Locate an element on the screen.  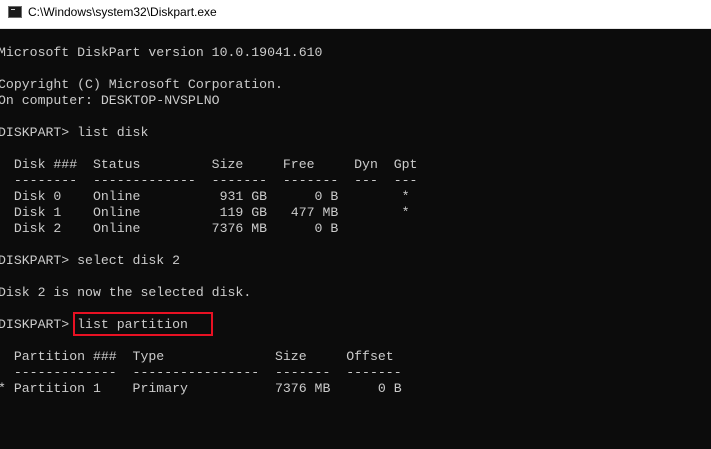
console-line: Disk 2 is now the selected disk. is located at coordinates (126, 292).